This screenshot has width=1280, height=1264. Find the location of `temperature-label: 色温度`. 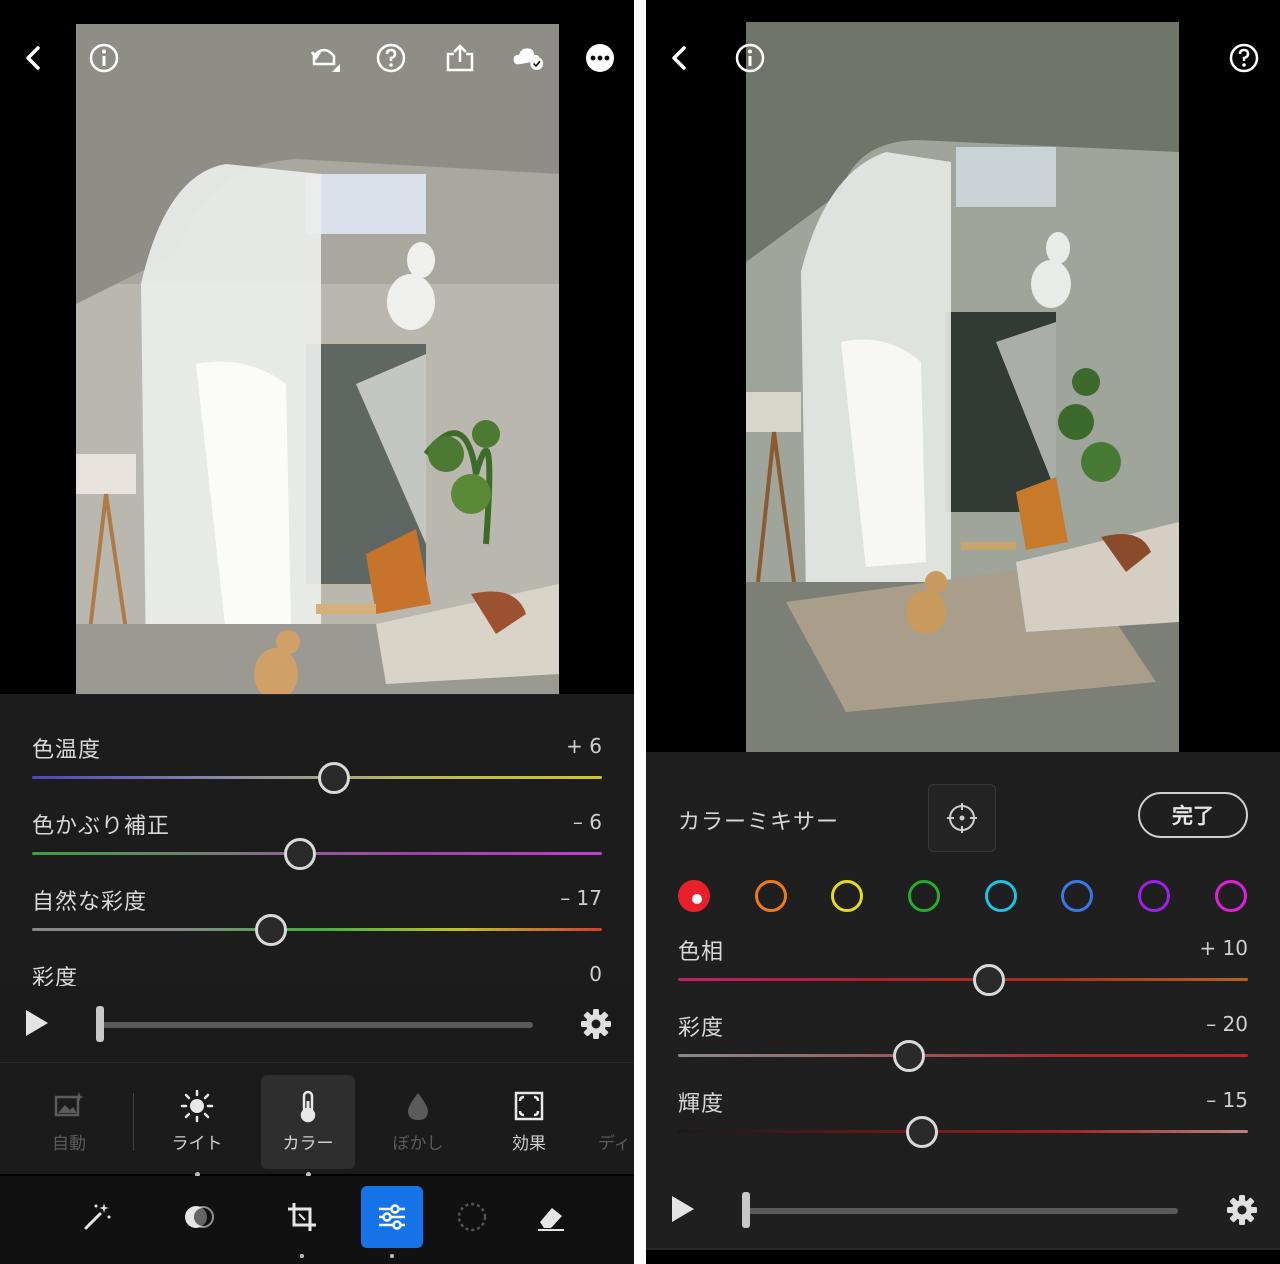

temperature-label: 色温度 is located at coordinates (67, 750).